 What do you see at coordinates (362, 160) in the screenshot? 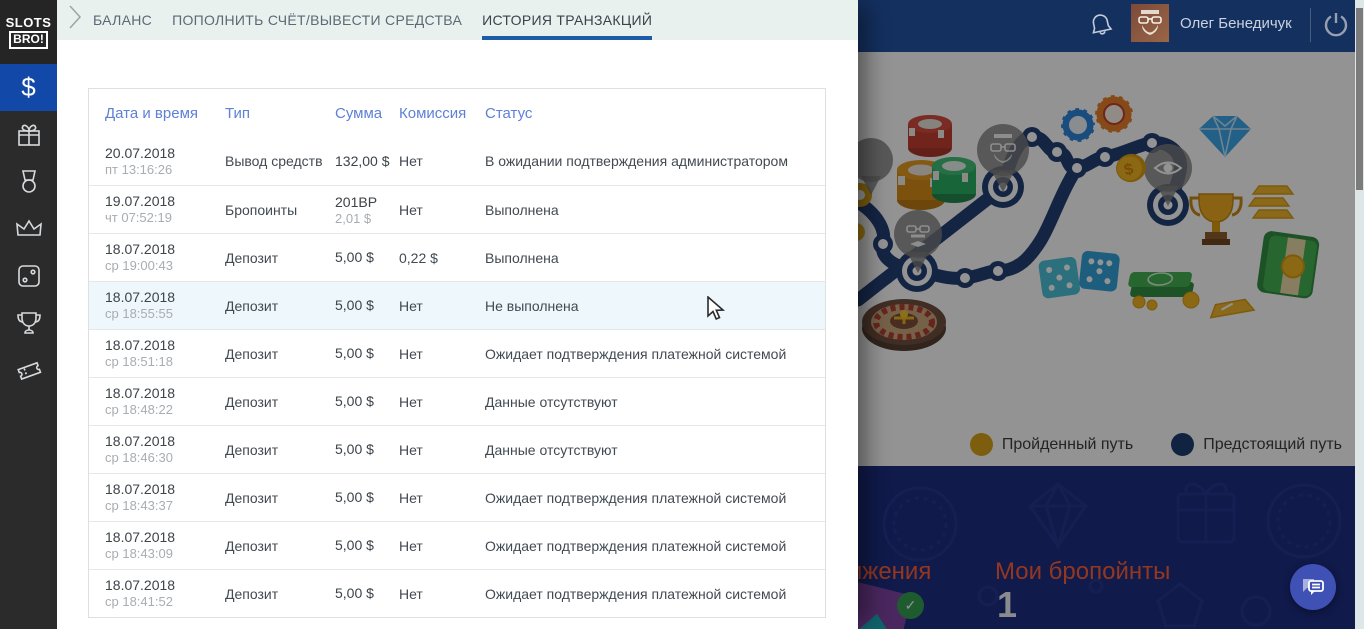
I see `row-sum: 132,00 $` at bounding box center [362, 160].